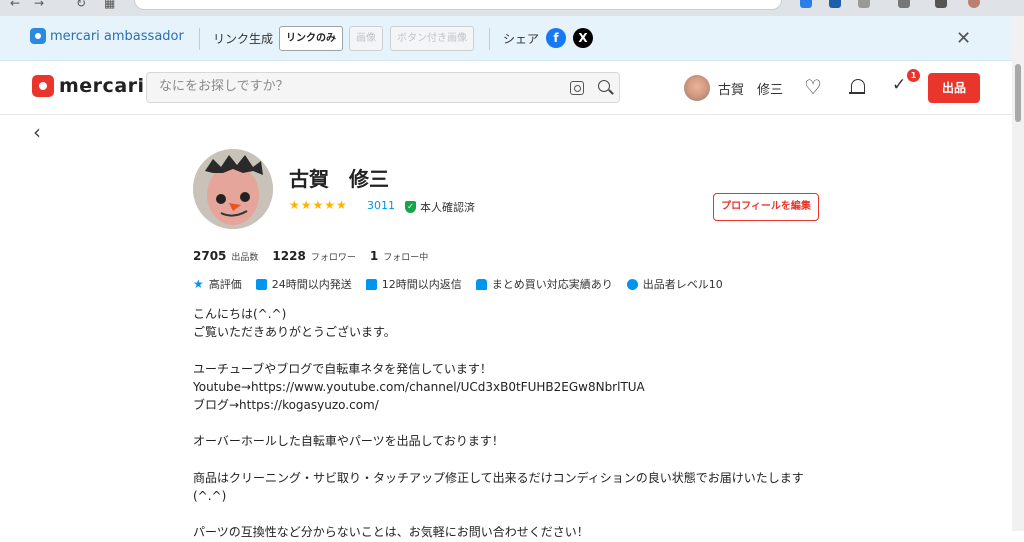 The image size is (1024, 542). What do you see at coordinates (311, 38) in the screenshot?
I see `link-only-button: リンクのみ` at bounding box center [311, 38].